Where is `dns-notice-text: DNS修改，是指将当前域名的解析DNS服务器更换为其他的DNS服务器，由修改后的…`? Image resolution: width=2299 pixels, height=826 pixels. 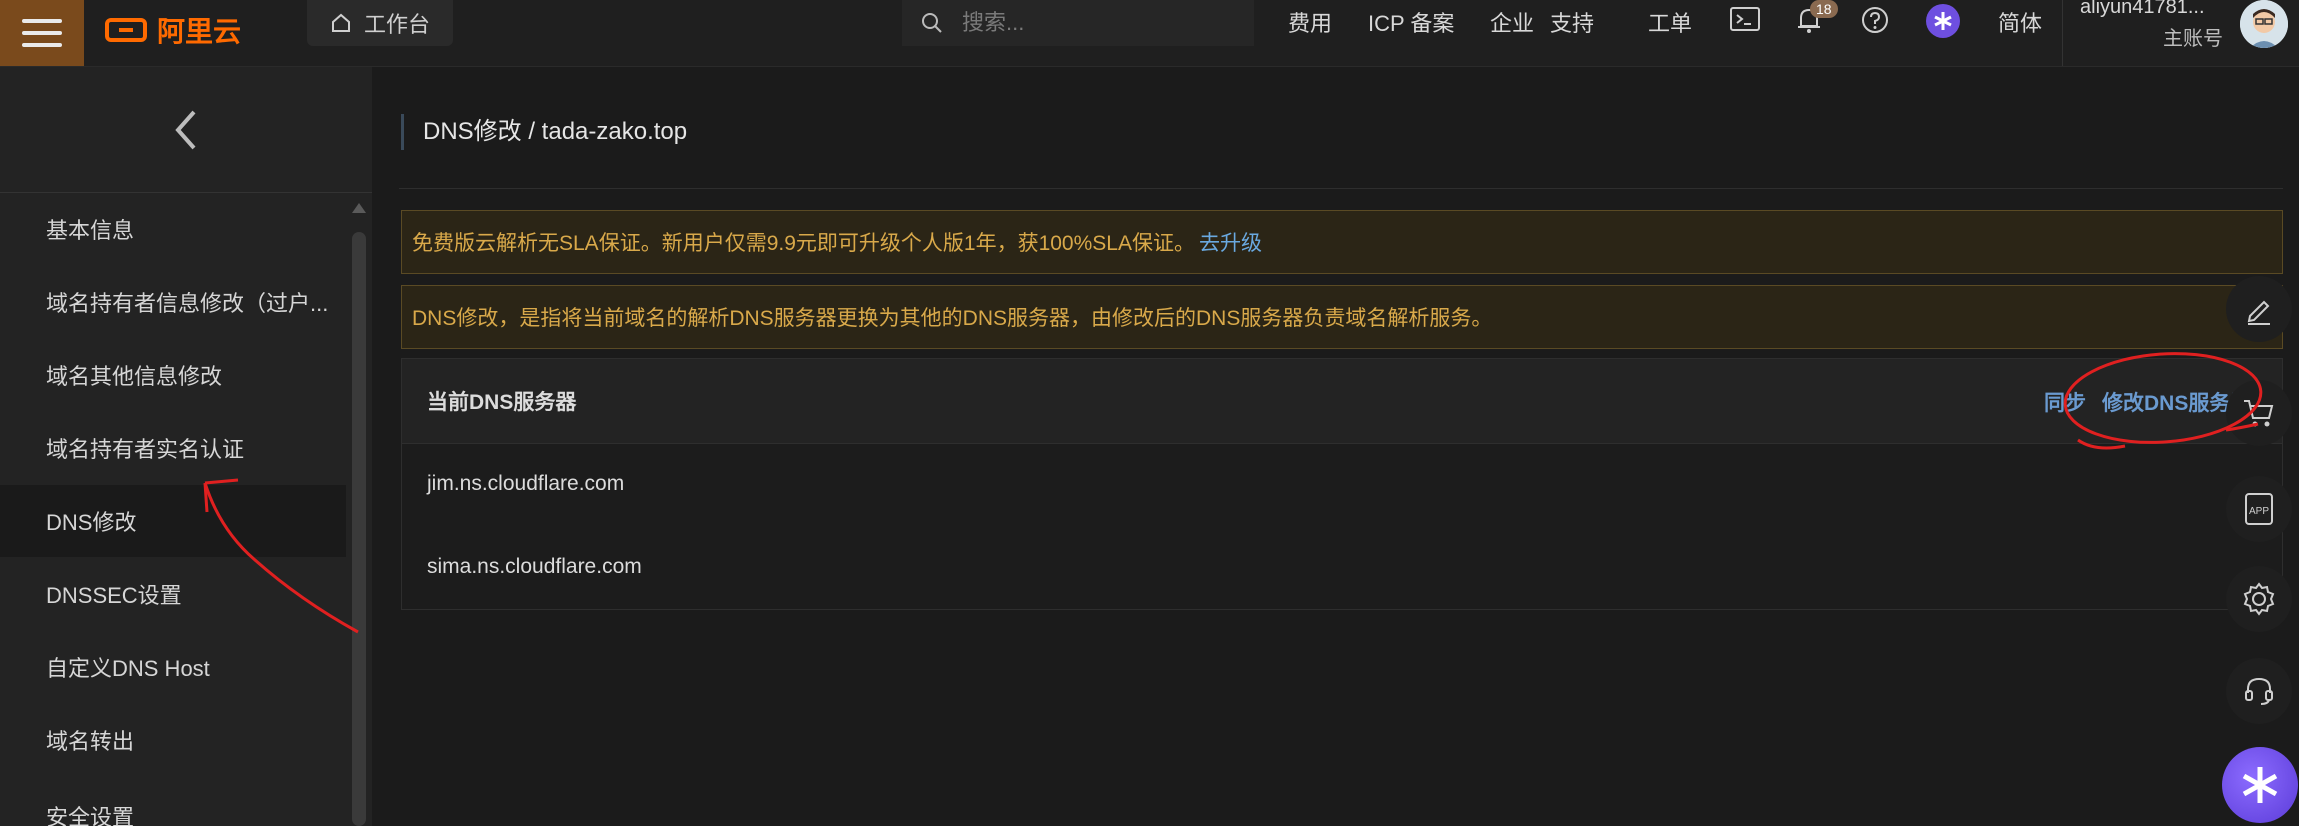
dns-notice-text: DNS修改，是指将当前域名的解析DNS服务器更换为其他的DNS服务器，由修改后的… is located at coordinates (952, 318).